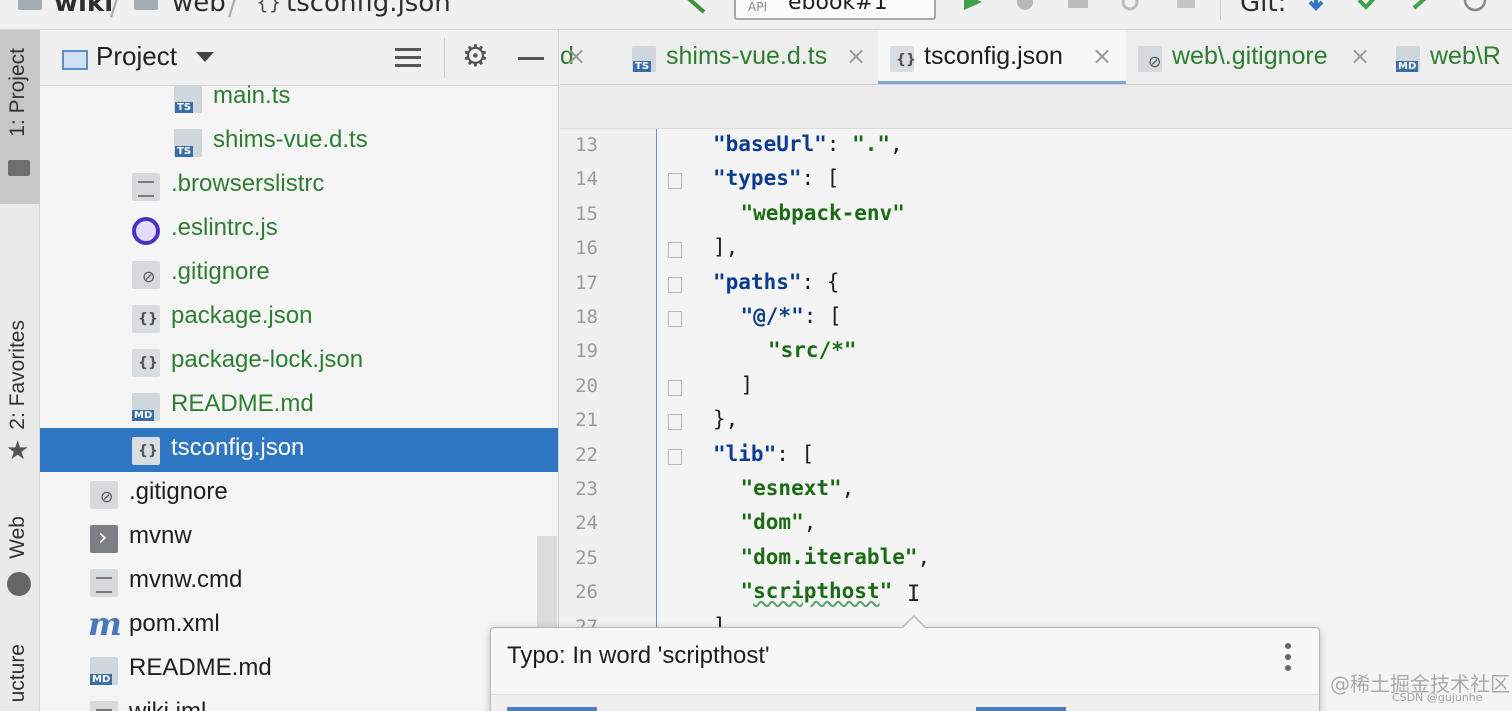 The height and width of the screenshot is (711, 1512). I want to click on code-line: 23 "esnext",, so click(1036, 491).